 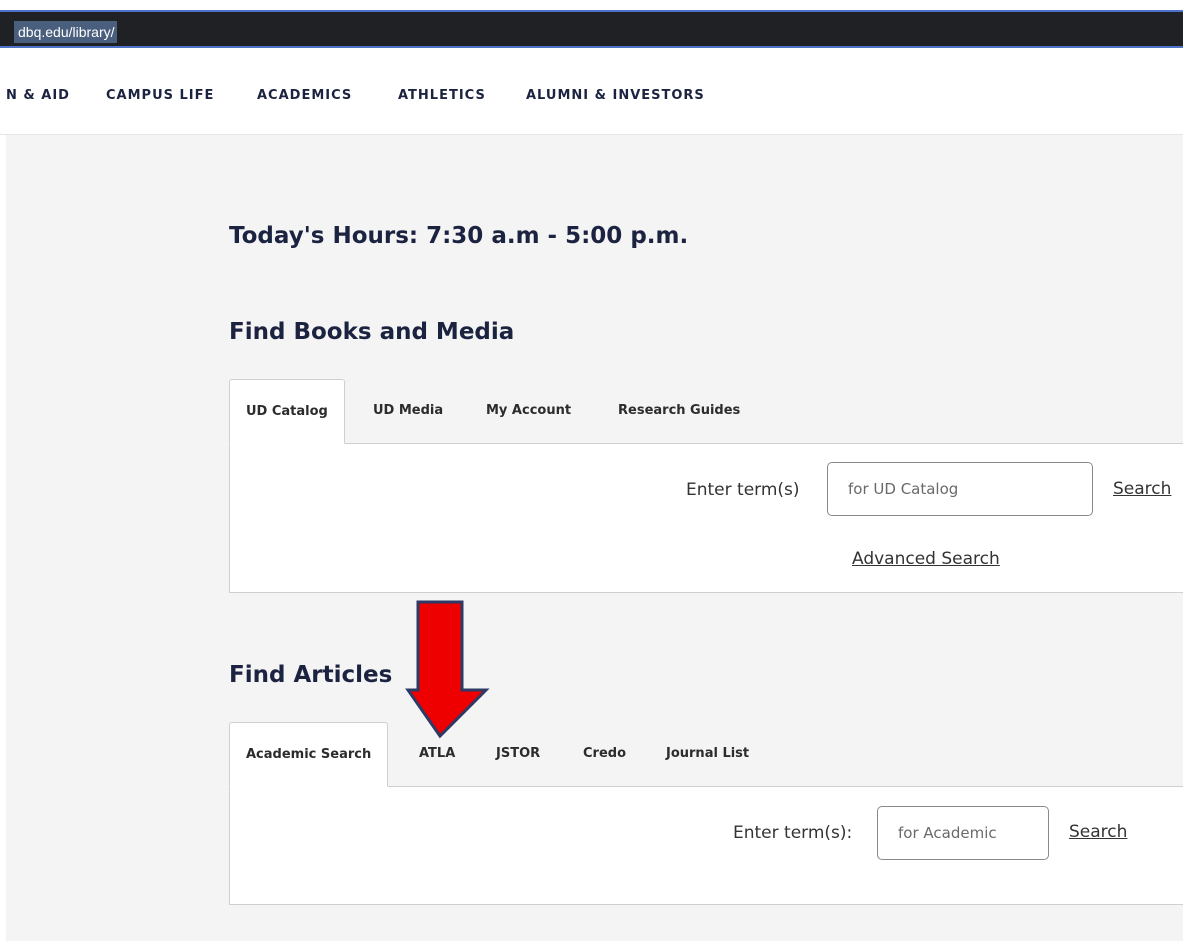 I want to click on books-search-input, so click(x=960, y=489).